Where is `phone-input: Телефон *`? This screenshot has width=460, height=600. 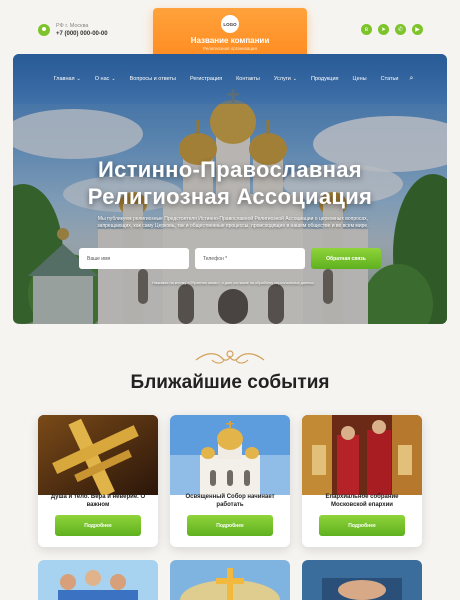 phone-input: Телефон * is located at coordinates (250, 258).